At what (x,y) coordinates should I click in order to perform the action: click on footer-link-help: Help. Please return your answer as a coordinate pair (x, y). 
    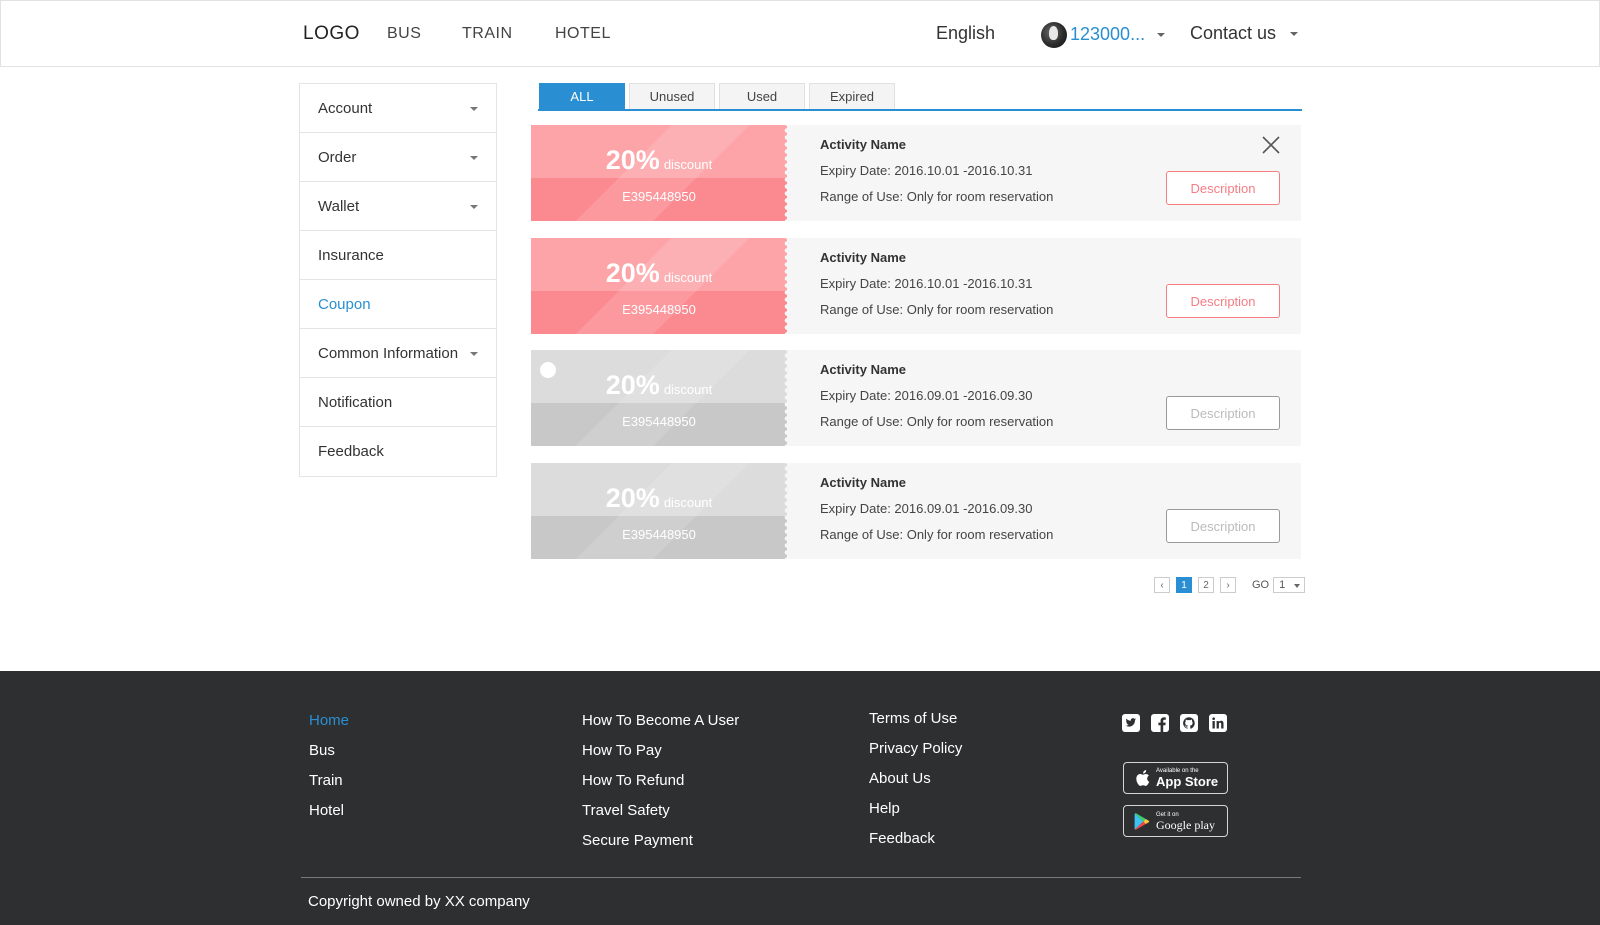
    Looking at the image, I should click on (915, 809).